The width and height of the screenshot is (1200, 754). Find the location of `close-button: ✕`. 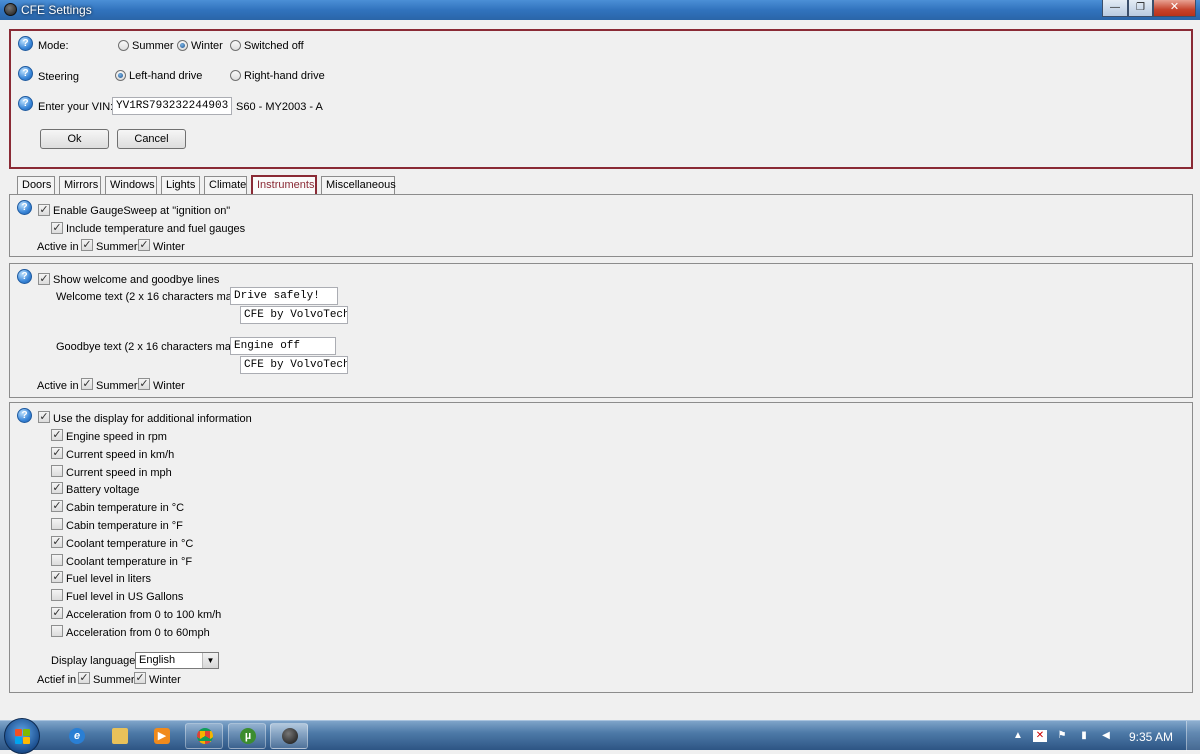

close-button: ✕ is located at coordinates (1174, 8).